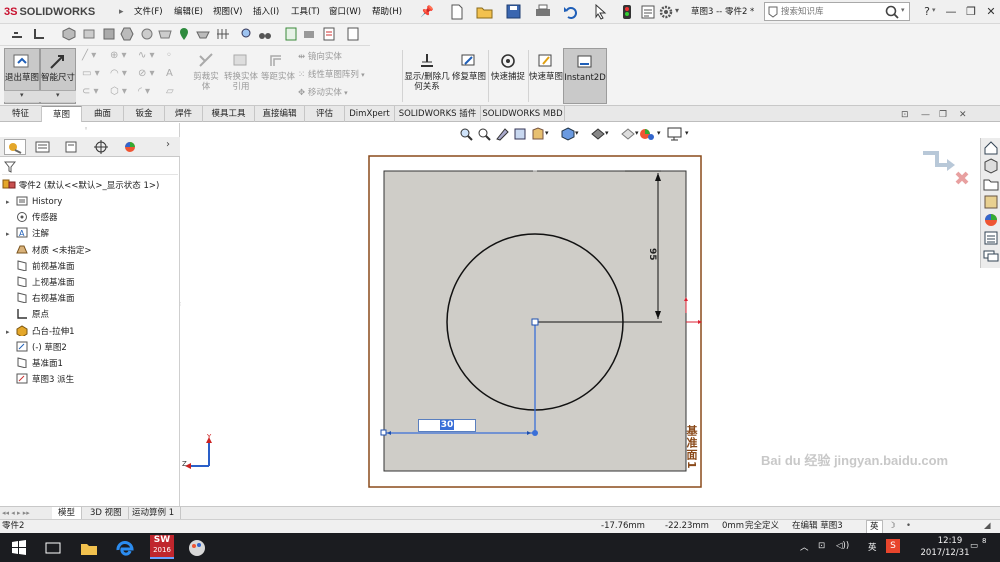  I want to click on edge-browser-icon, so click(125, 548).